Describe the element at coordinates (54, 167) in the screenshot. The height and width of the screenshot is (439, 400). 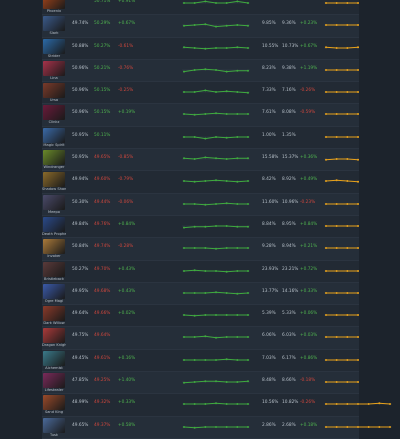
I see `hero-name: Windranger` at that location.